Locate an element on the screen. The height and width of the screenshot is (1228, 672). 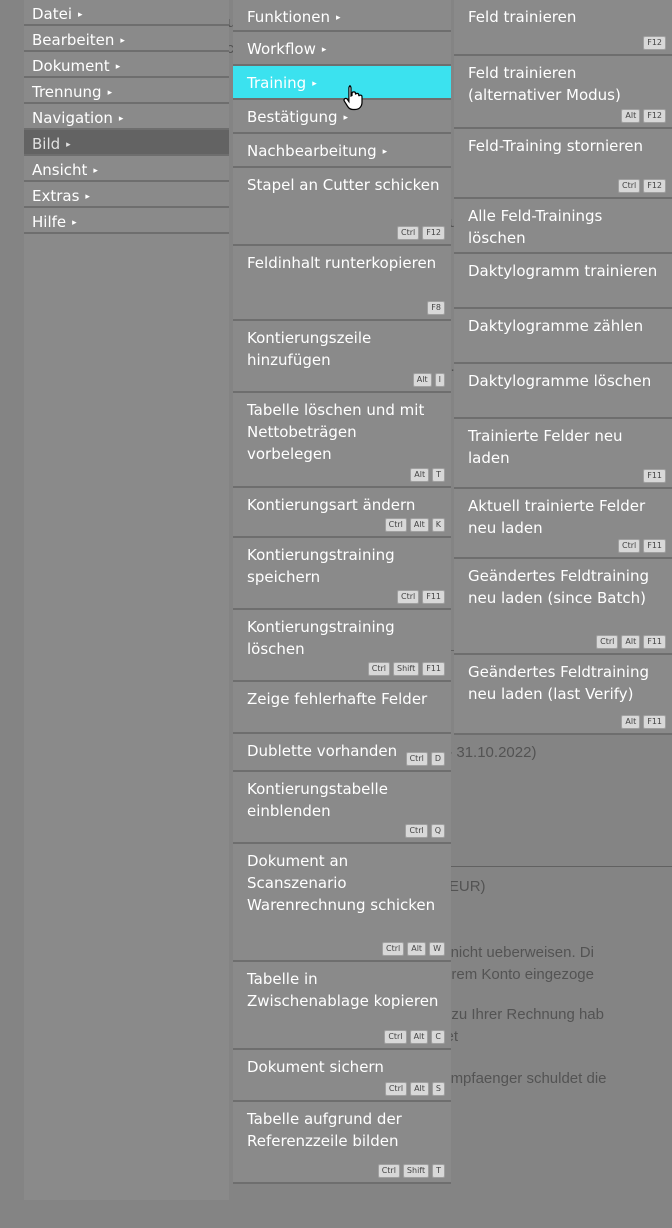
menu-item-kontierungsart-andern: Kontierungsart ändern Ctrl Alt K is located at coordinates (342, 513).